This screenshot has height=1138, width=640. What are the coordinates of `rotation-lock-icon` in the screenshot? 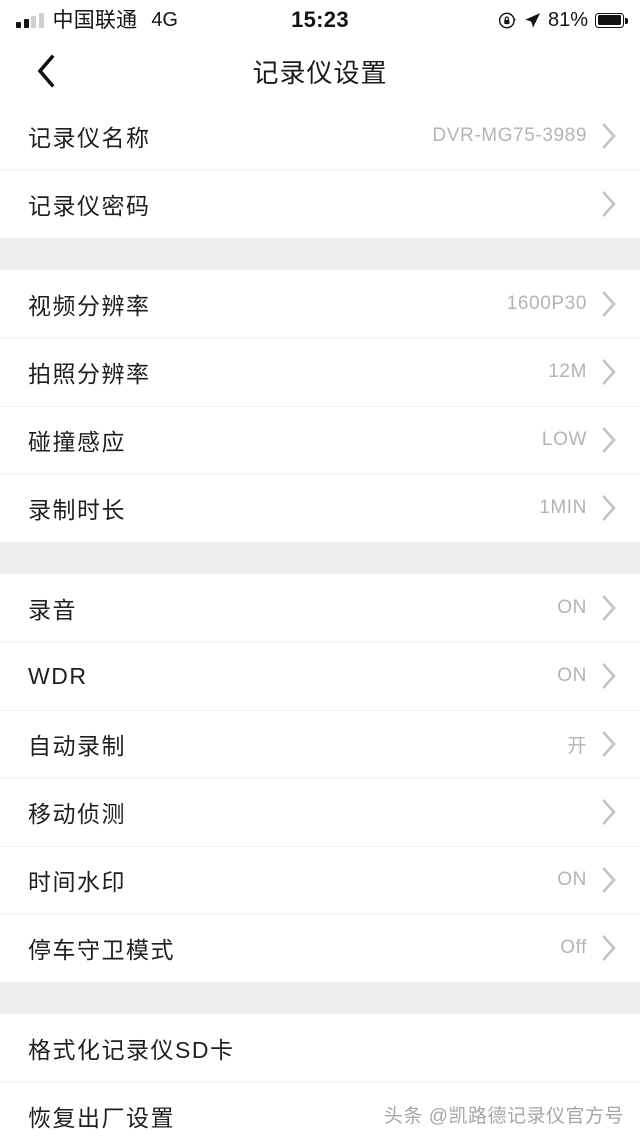 It's located at (507, 20).